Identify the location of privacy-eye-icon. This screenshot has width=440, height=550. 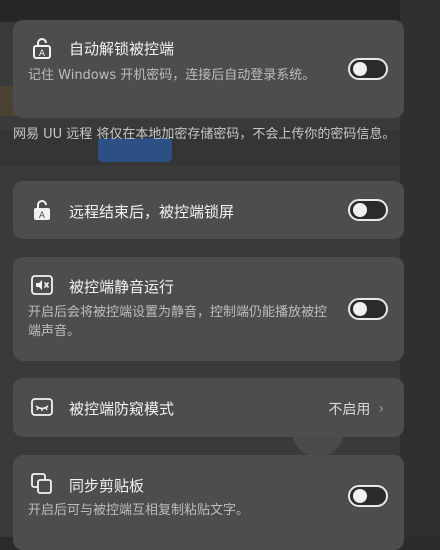
(42, 407).